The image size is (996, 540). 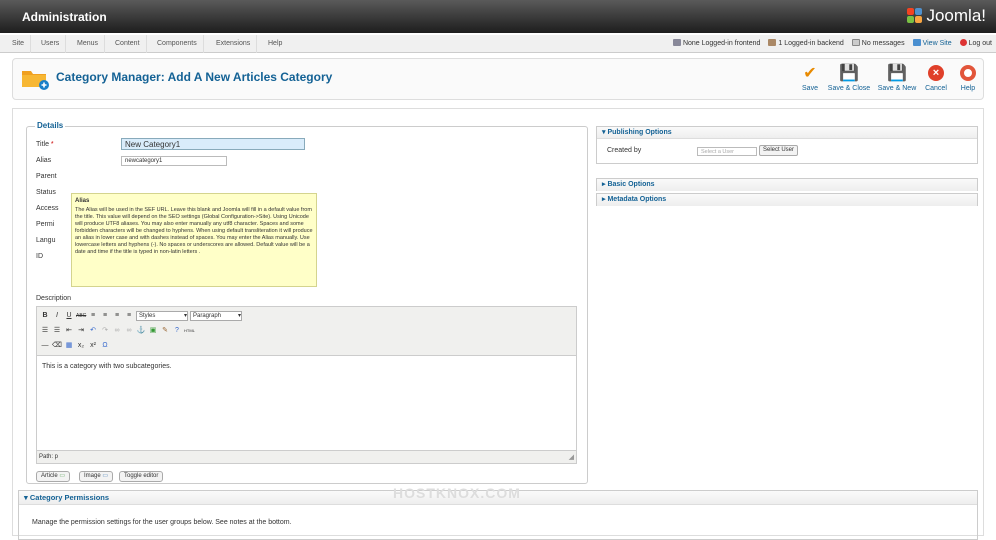 What do you see at coordinates (128, 44) in the screenshot?
I see `menu-item-content: Content` at bounding box center [128, 44].